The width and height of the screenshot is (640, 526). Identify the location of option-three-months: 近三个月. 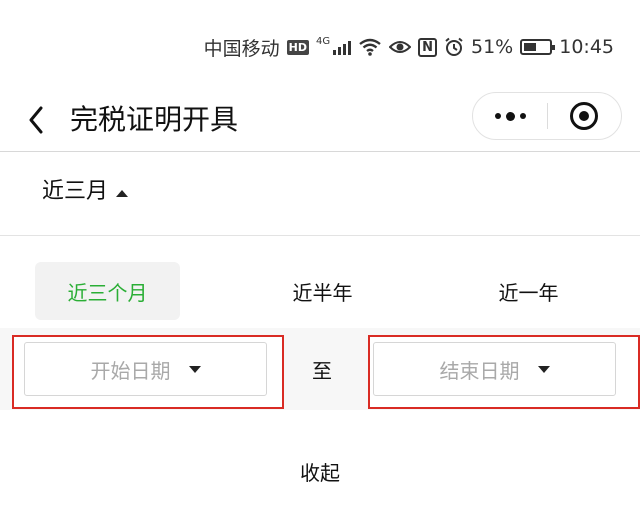
(107, 291).